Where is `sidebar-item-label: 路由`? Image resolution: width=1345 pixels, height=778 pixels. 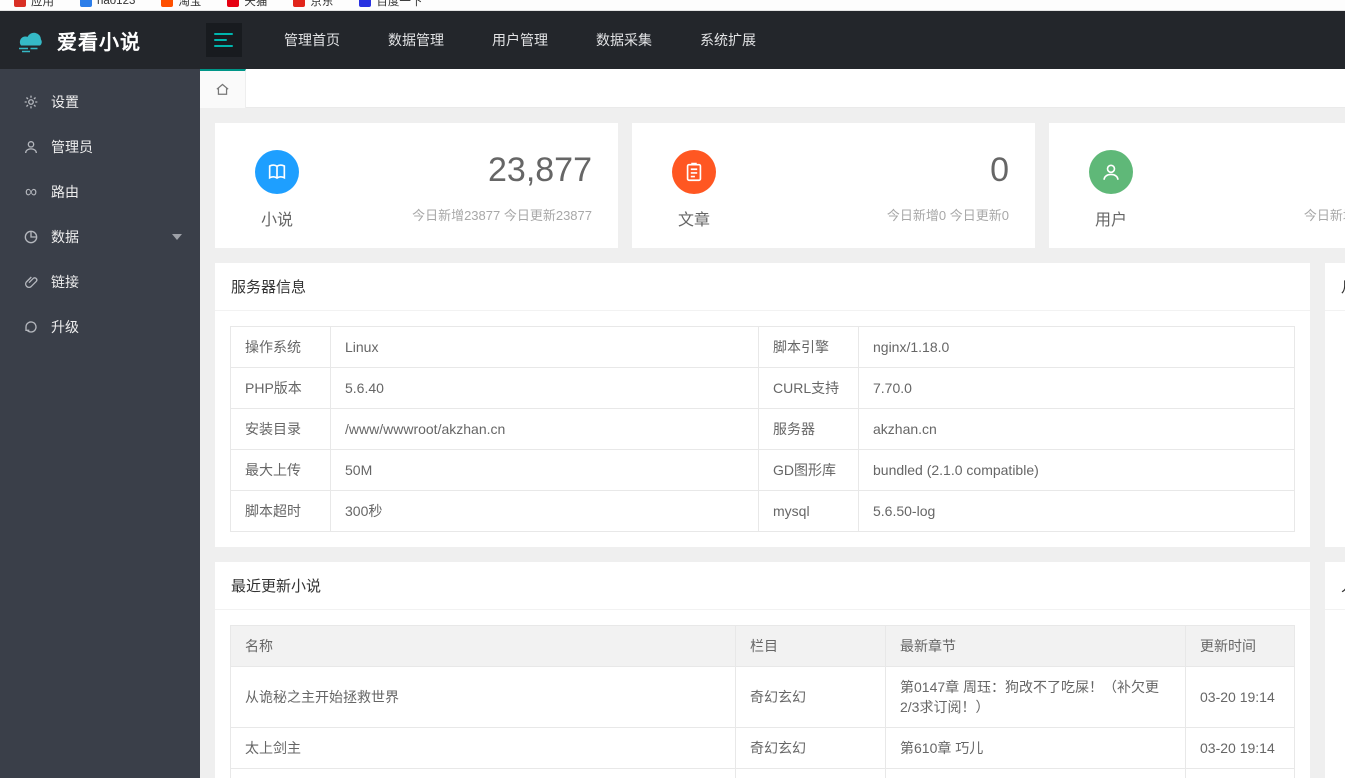 sidebar-item-label: 路由 is located at coordinates (65, 191).